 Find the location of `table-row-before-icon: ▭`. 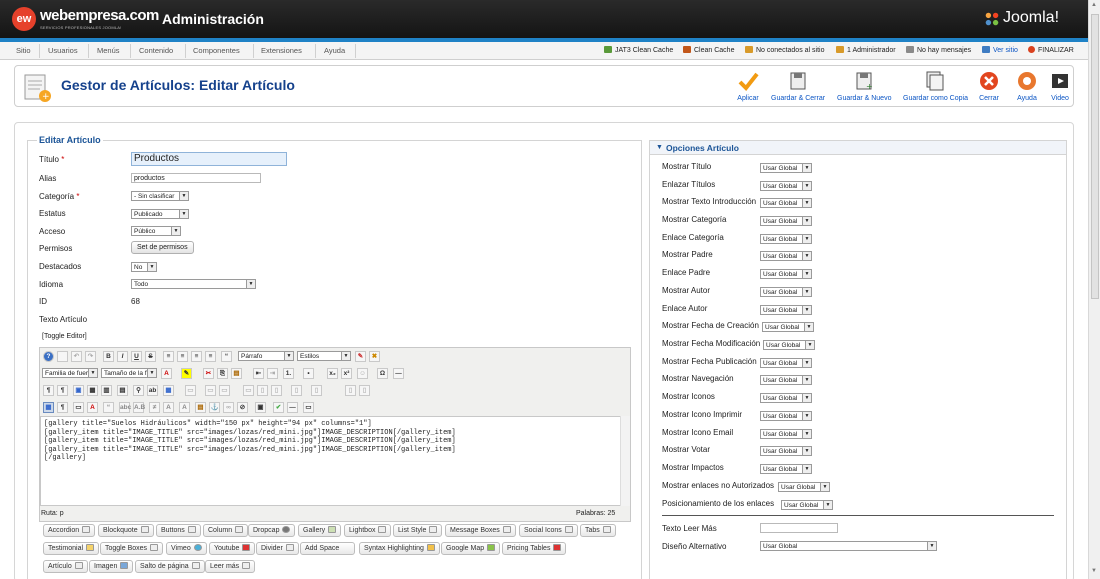

table-row-before-icon: ▭ is located at coordinates (210, 390).